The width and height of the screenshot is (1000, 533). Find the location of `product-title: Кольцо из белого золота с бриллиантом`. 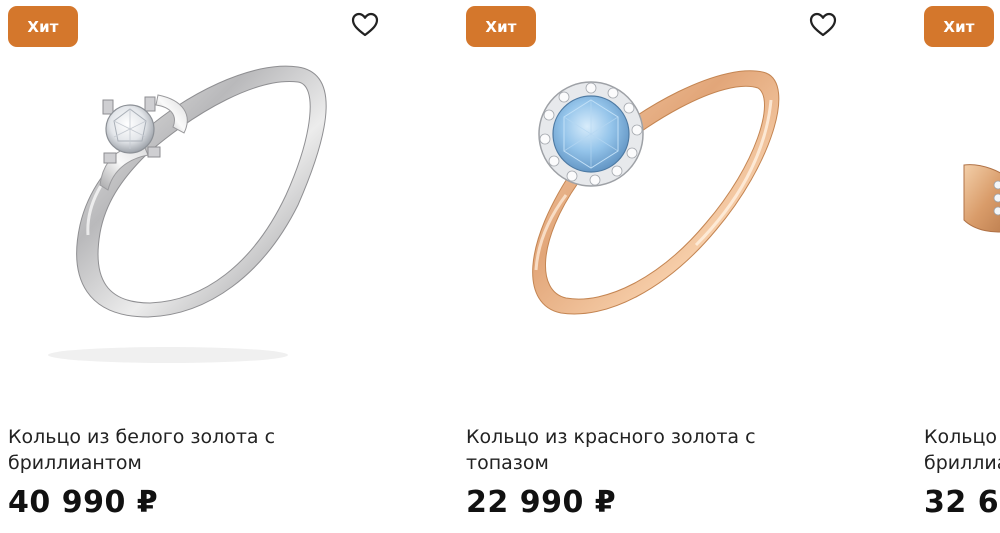

product-title: Кольцо из белого золота с бриллиантом is located at coordinates (173, 450).